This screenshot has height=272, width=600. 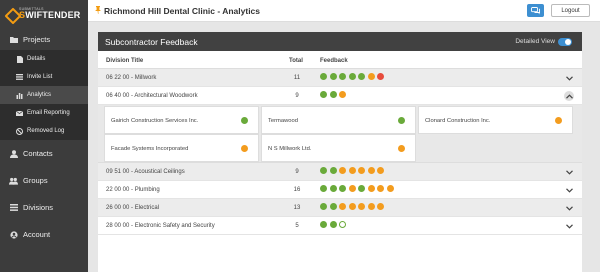 I want to click on table-row: 26 00 00 - Electrical 13, so click(x=340, y=208).